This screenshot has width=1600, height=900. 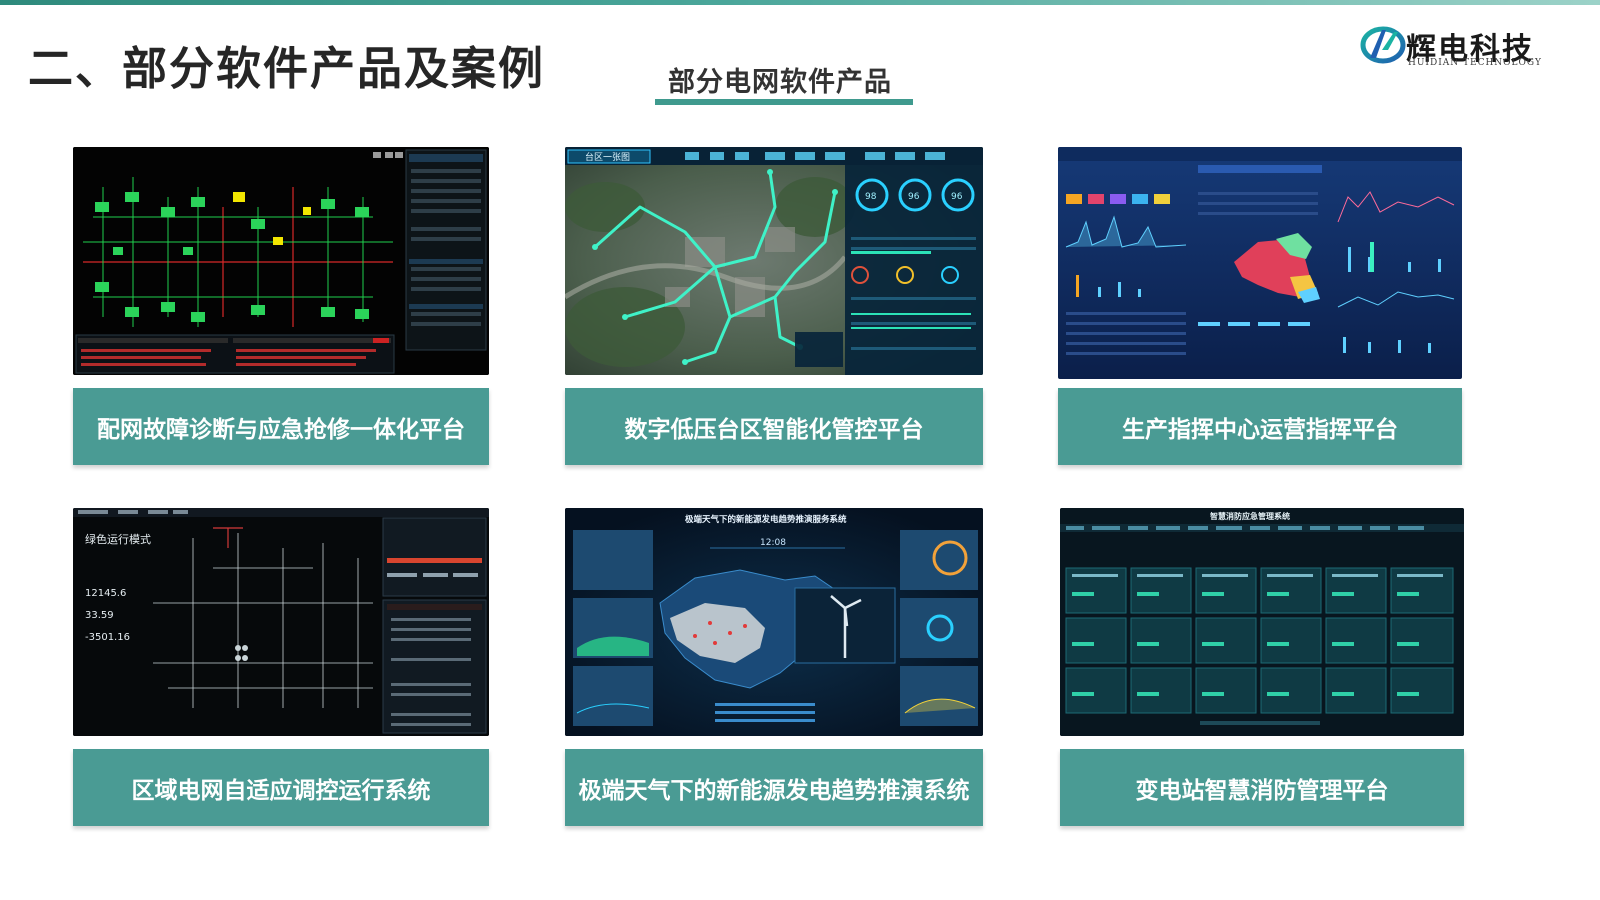 I want to click on grid-topology-screenshot, so click(x=281, y=261).